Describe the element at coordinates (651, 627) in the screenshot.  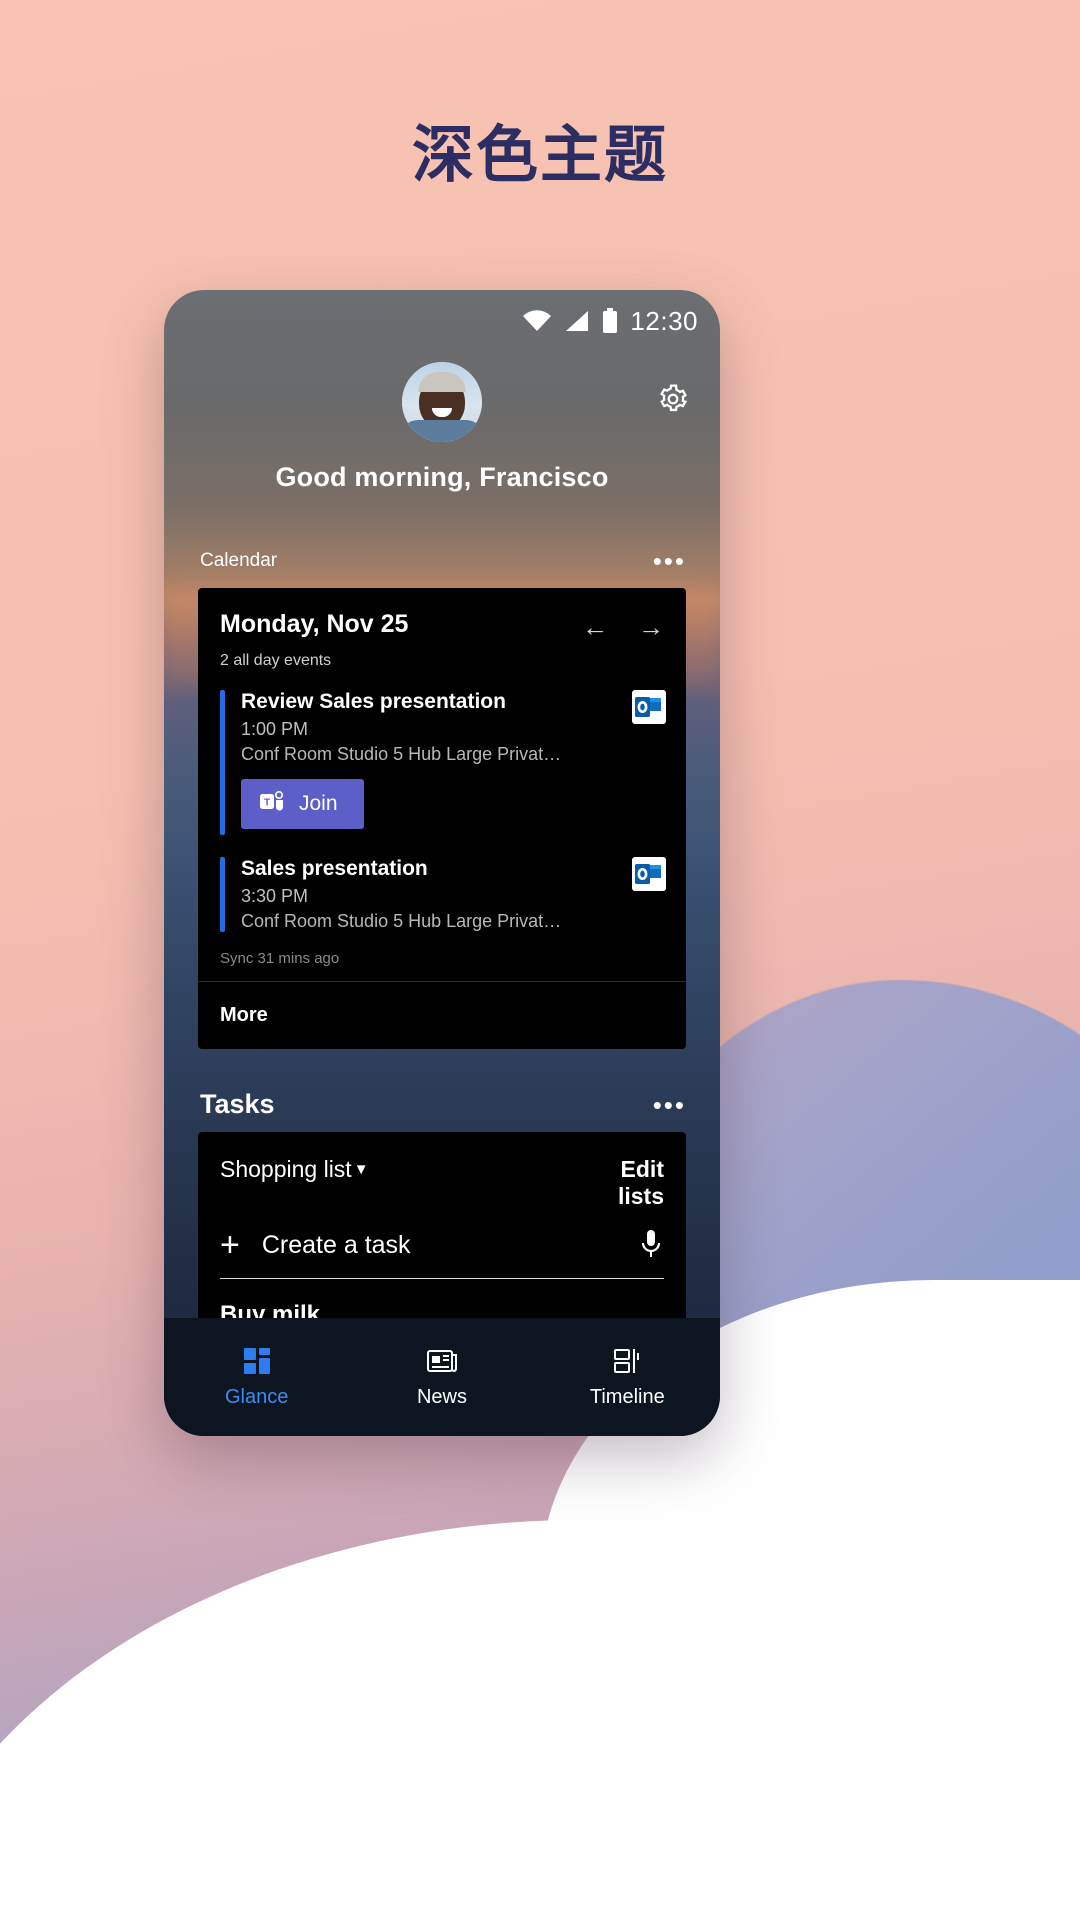
I see `arrow-right-icon: →` at that location.